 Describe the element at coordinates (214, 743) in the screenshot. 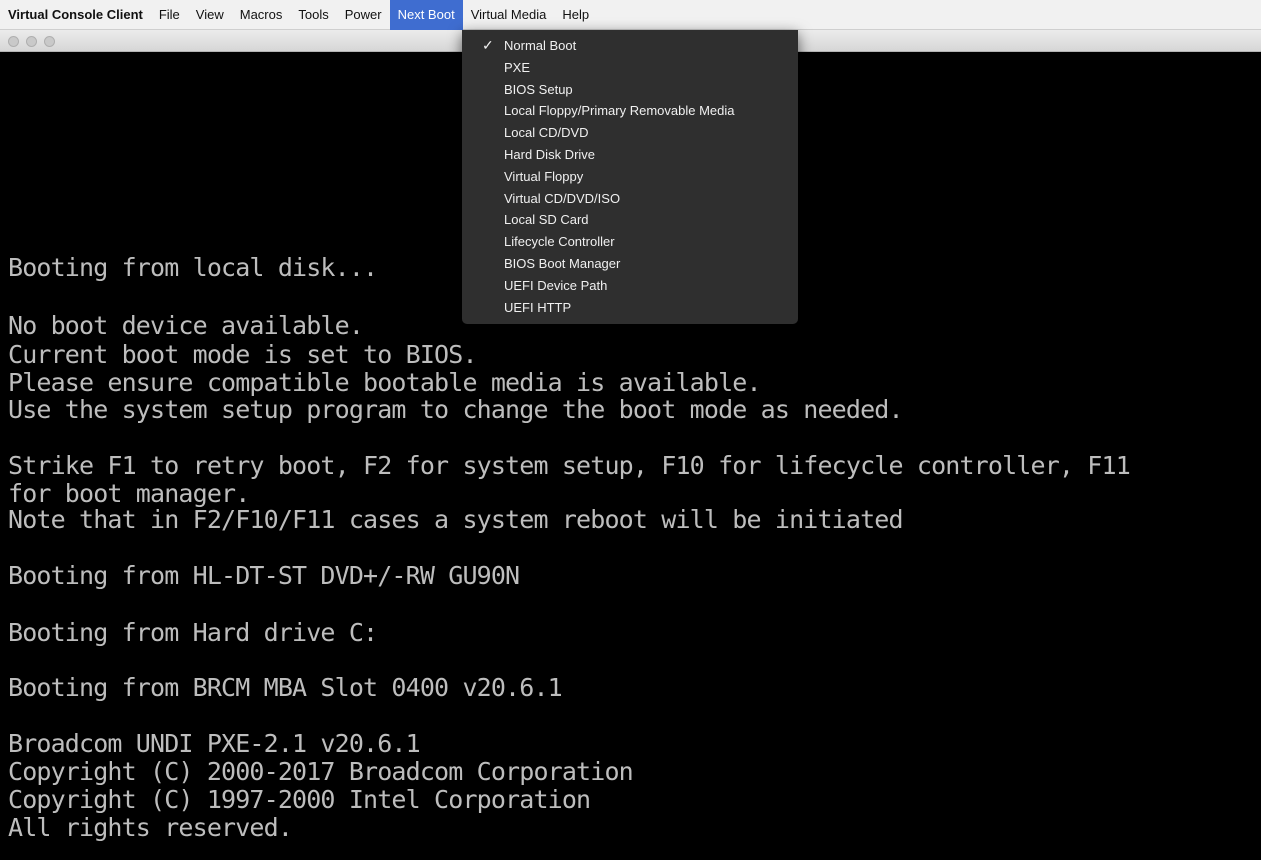

I see `console-line: Broadcom UNDI PXE-2.1 v20.6.1` at that location.